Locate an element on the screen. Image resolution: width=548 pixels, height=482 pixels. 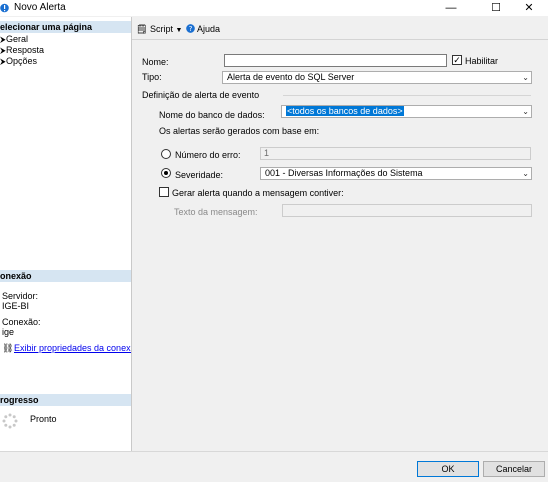
type-label: Tipo: is located at coordinates (152, 77).